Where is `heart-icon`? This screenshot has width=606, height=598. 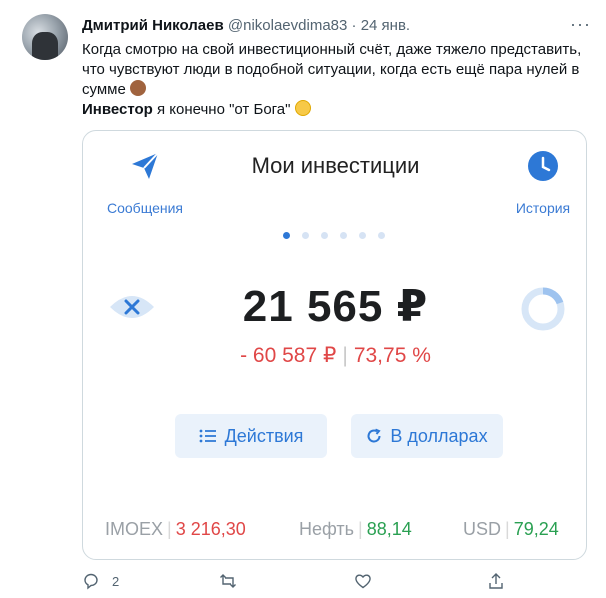
heart-icon is located at coordinates (363, 581).